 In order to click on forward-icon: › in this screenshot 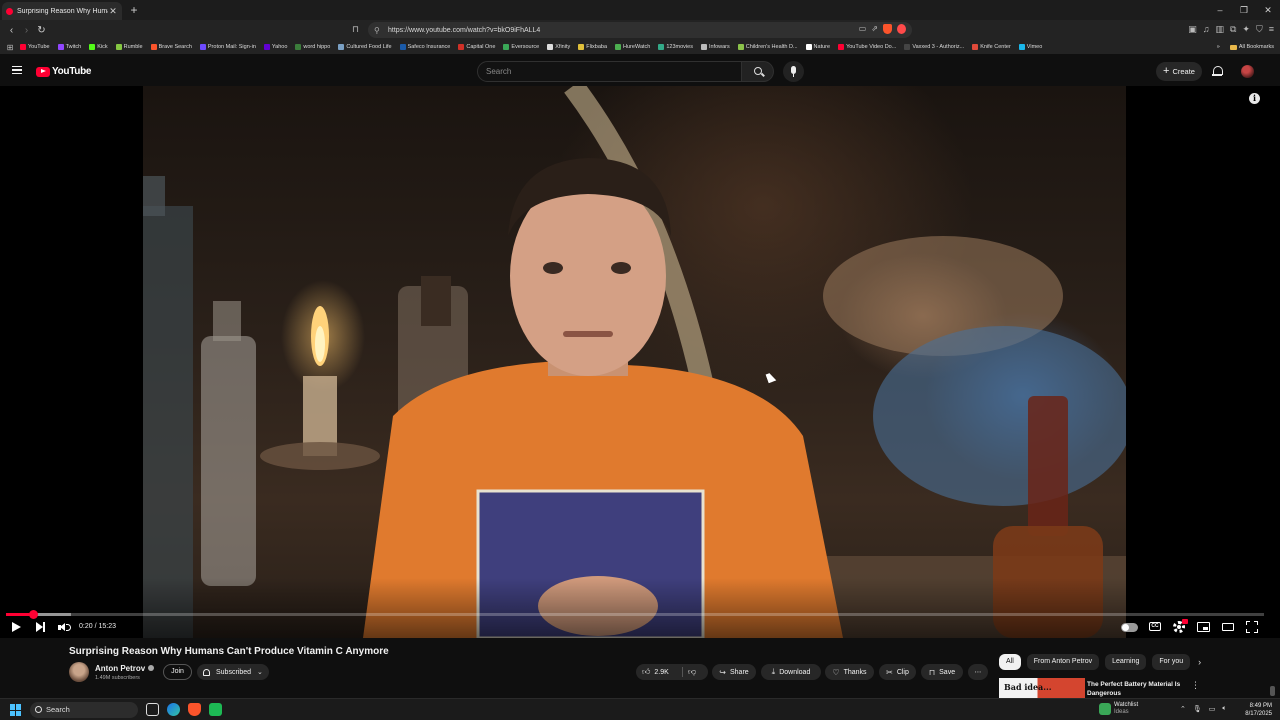, I will do `click(26, 30)`.